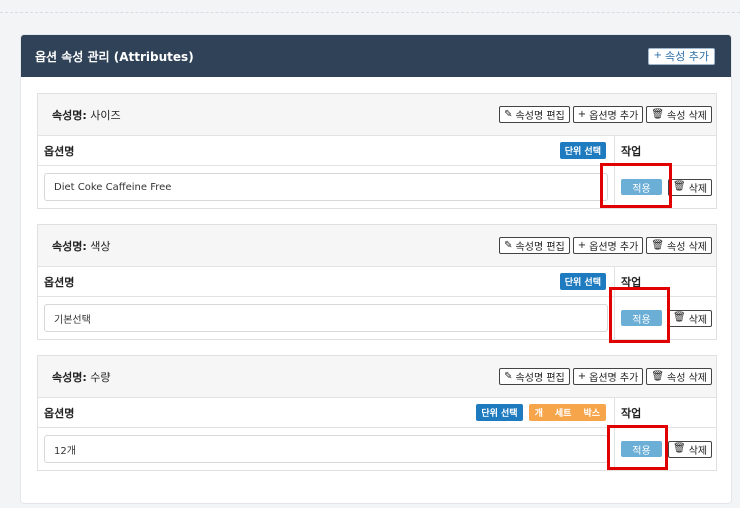 The height and width of the screenshot is (508, 740). Describe the element at coordinates (377, 246) in the screenshot. I see `attribute-header: 속성명: 색상 ✎ 속성명 편집 + 옵션명 추가 🗑 속성 삭제` at that location.